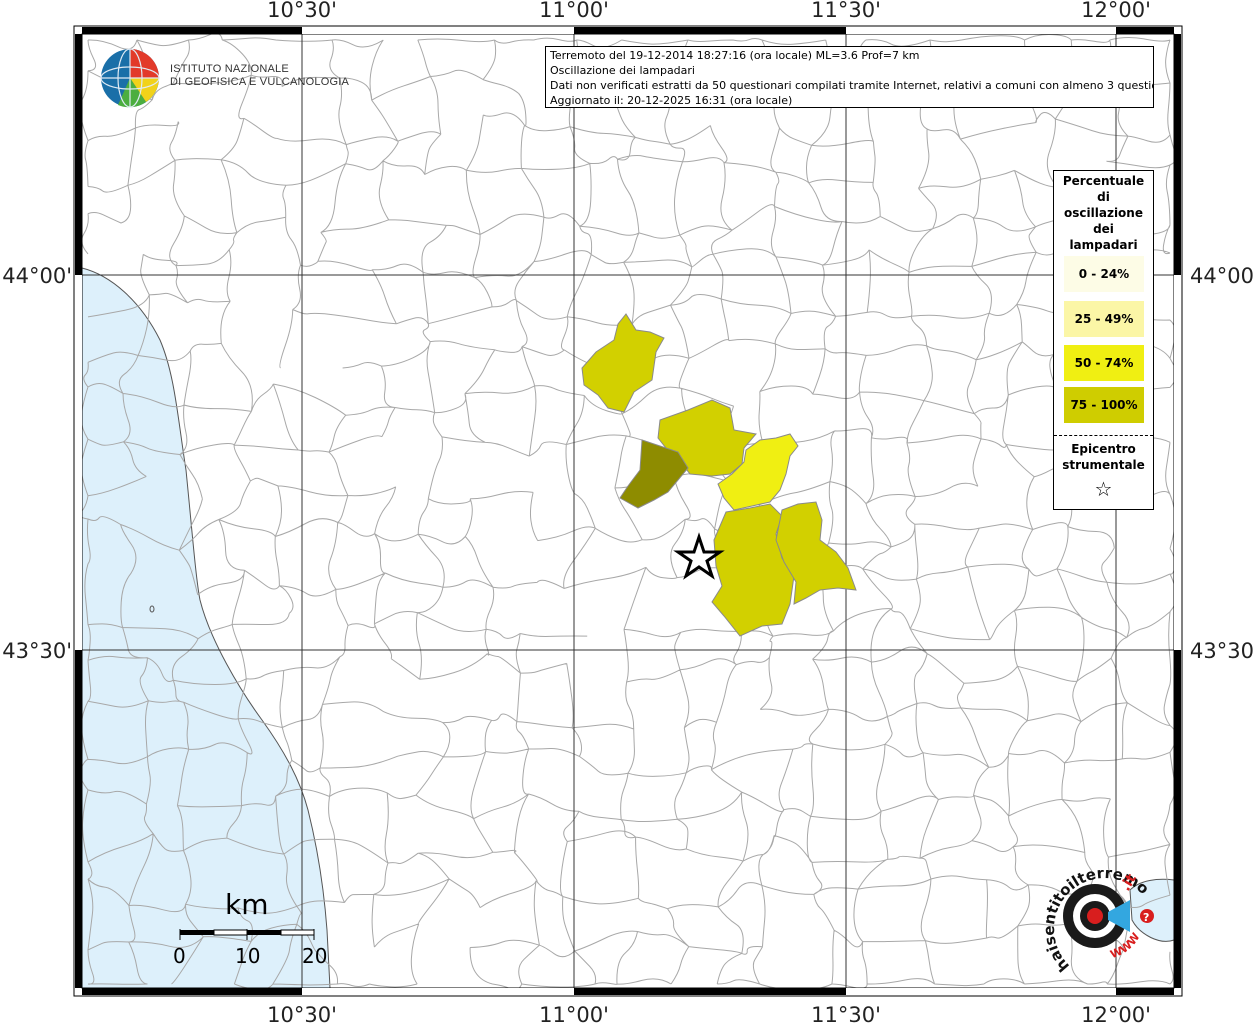  What do you see at coordinates (1116, 11) in the screenshot?
I see `lon-tick-top-4: 12°00'` at bounding box center [1116, 11].